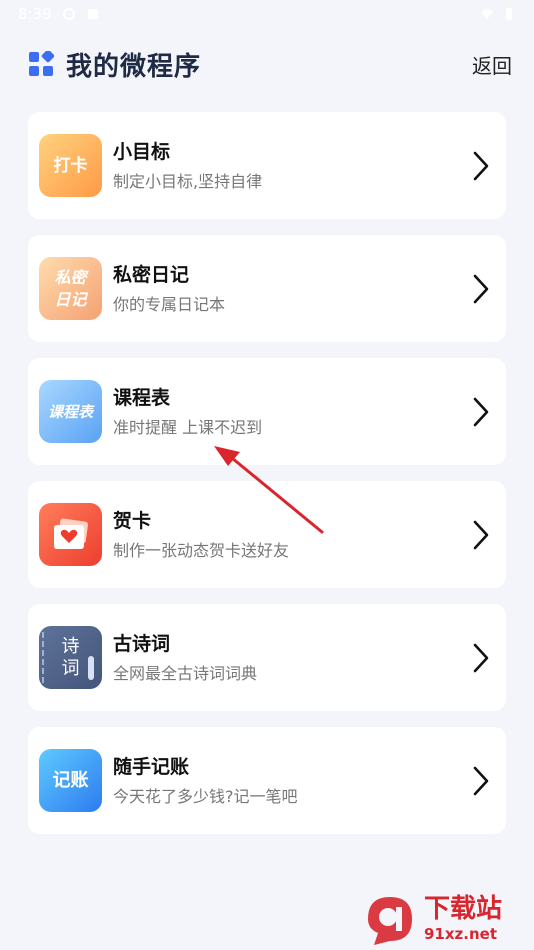 The image size is (534, 950). What do you see at coordinates (43, 657) in the screenshot?
I see `book-binding` at bounding box center [43, 657].